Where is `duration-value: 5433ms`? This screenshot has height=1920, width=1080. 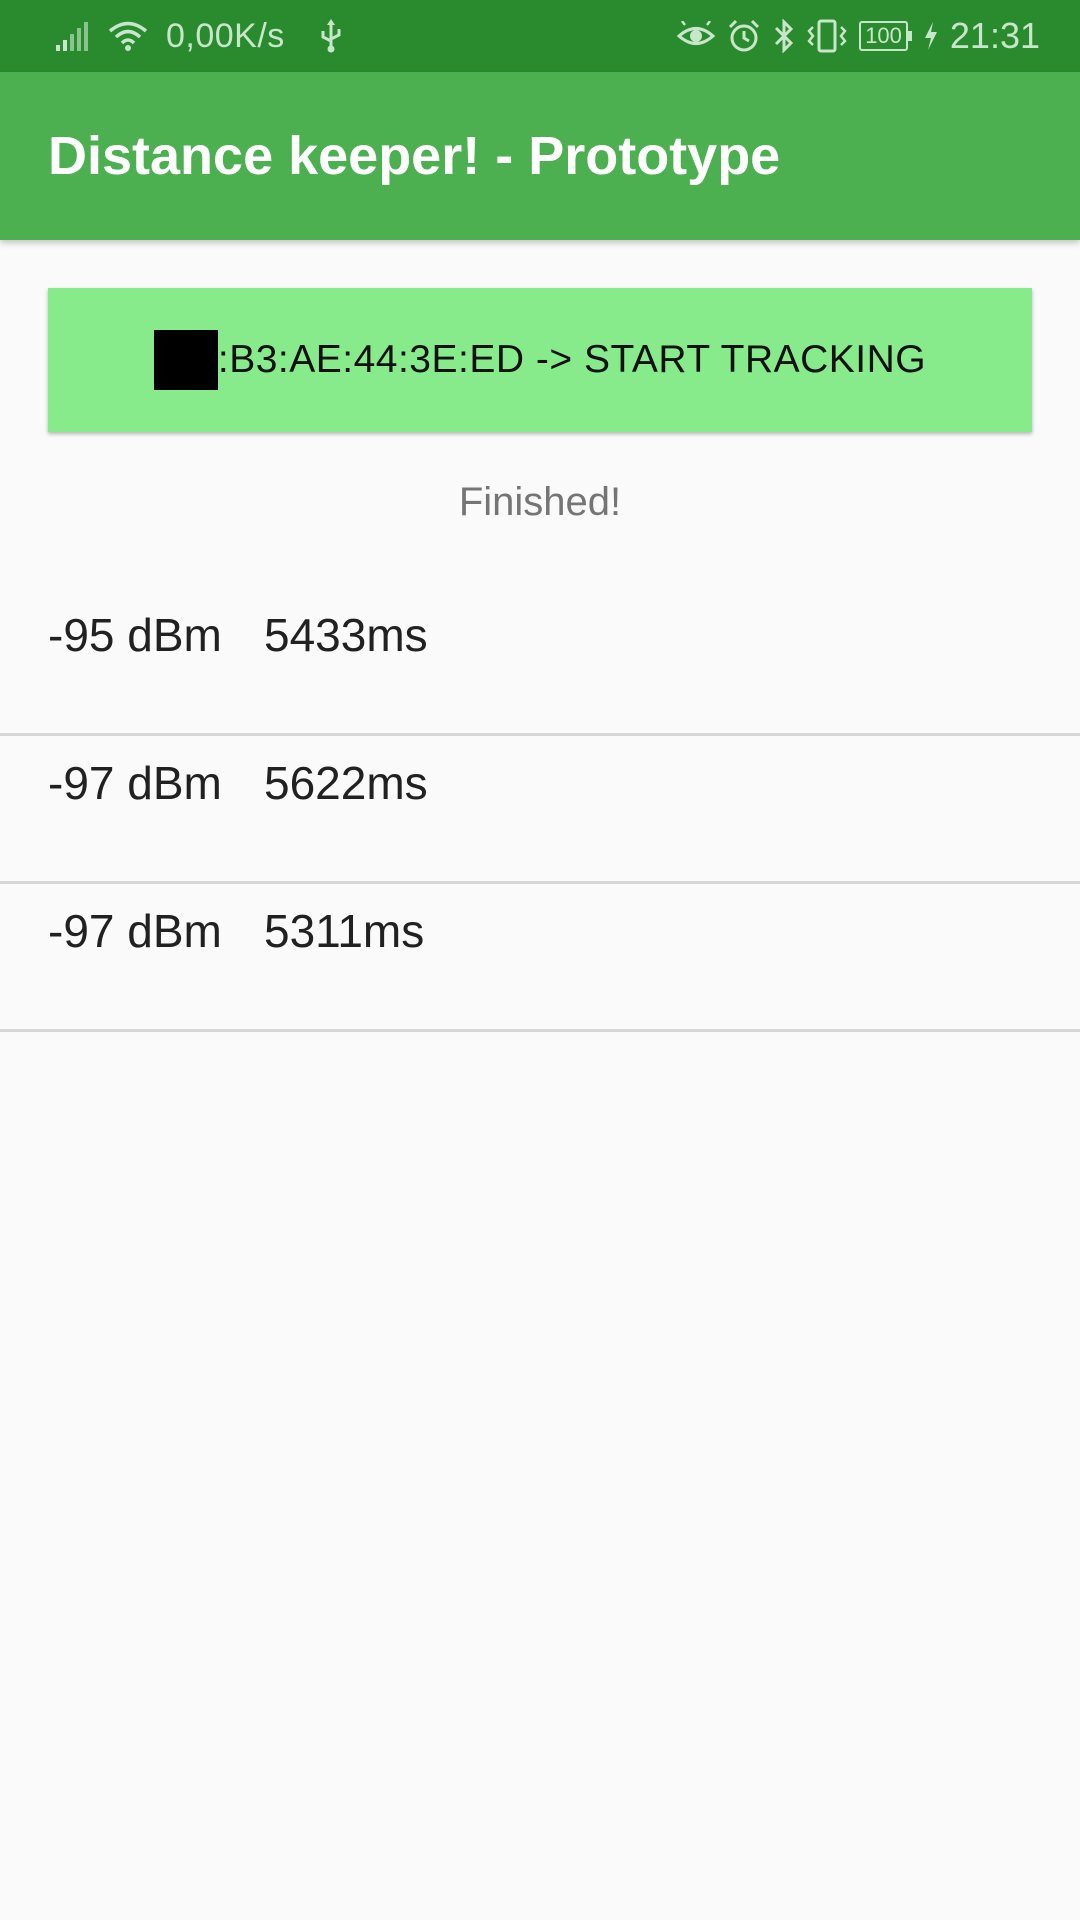 duration-value: 5433ms is located at coordinates (346, 635).